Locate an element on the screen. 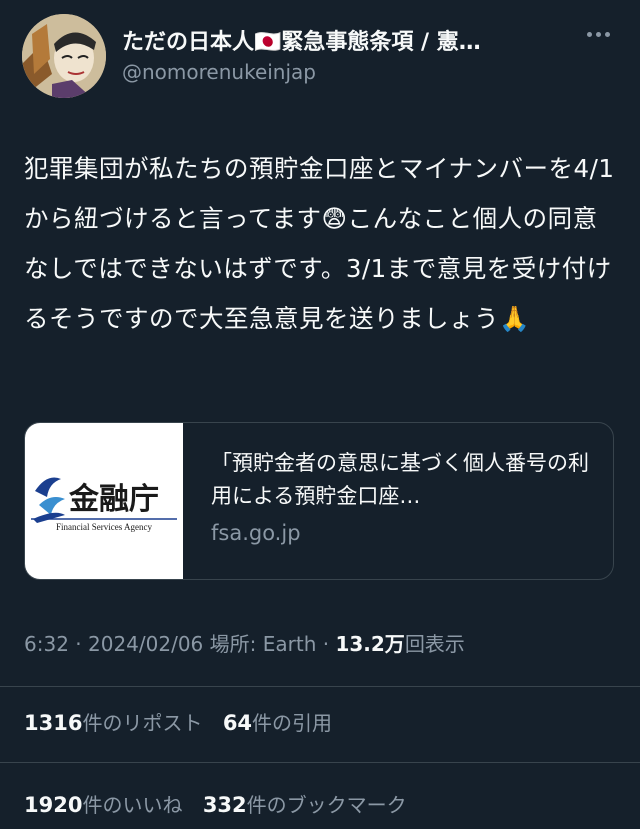 Image resolution: width=640 pixels, height=829 pixels. fsa-logo-text: 金融庁 is located at coordinates (113, 499).